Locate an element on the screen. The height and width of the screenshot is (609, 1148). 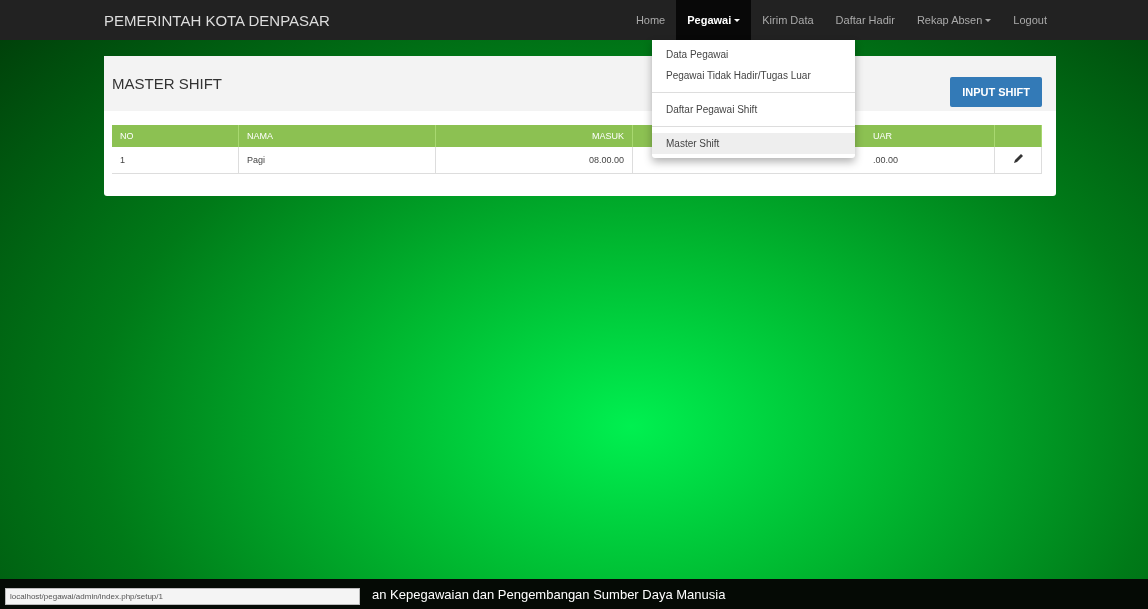
menu-item: Data Pegawai is located at coordinates (753, 54).